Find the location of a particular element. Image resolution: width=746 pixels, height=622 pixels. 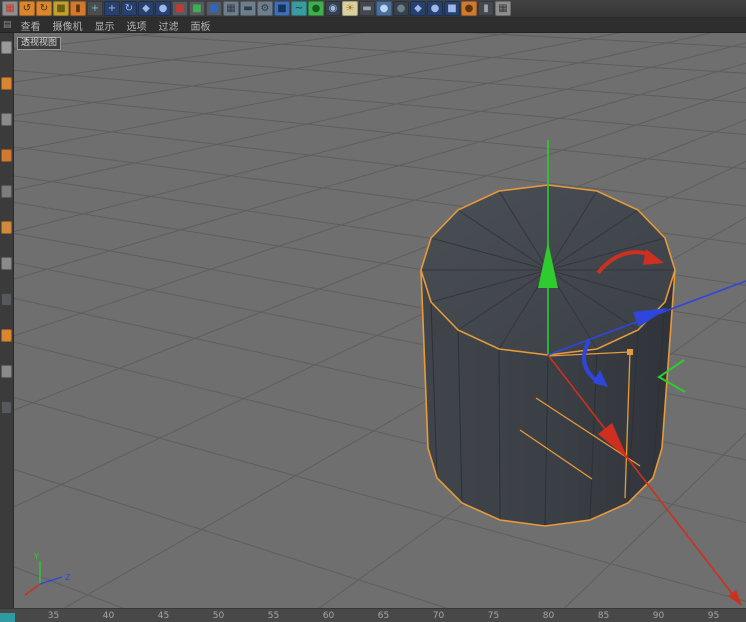

timeline-tick-label: 55 is located at coordinates (273, 615).